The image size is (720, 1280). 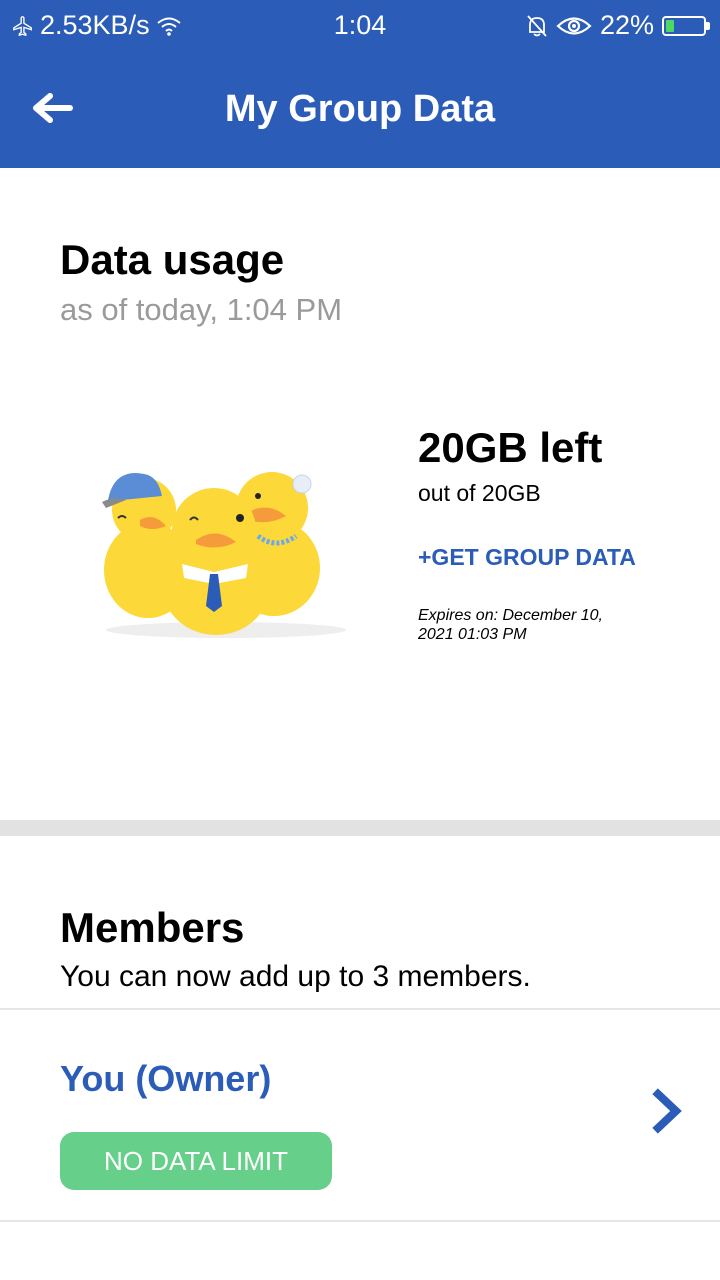 I want to click on alarm-off-icon, so click(x=537, y=25).